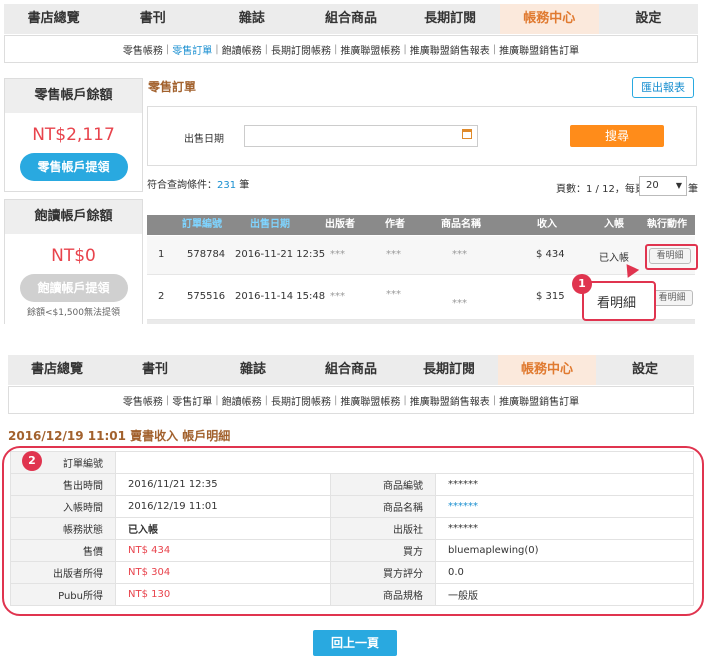  What do you see at coordinates (361, 136) in the screenshot?
I see `sale-date-input` at bounding box center [361, 136].